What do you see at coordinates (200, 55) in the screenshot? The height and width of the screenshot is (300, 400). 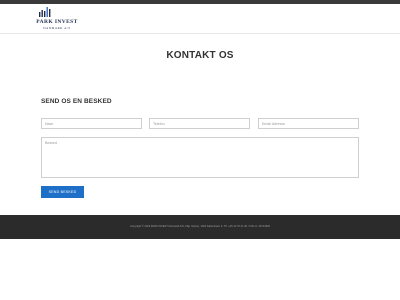 I see `page-title: KONTAKT OS` at bounding box center [200, 55].